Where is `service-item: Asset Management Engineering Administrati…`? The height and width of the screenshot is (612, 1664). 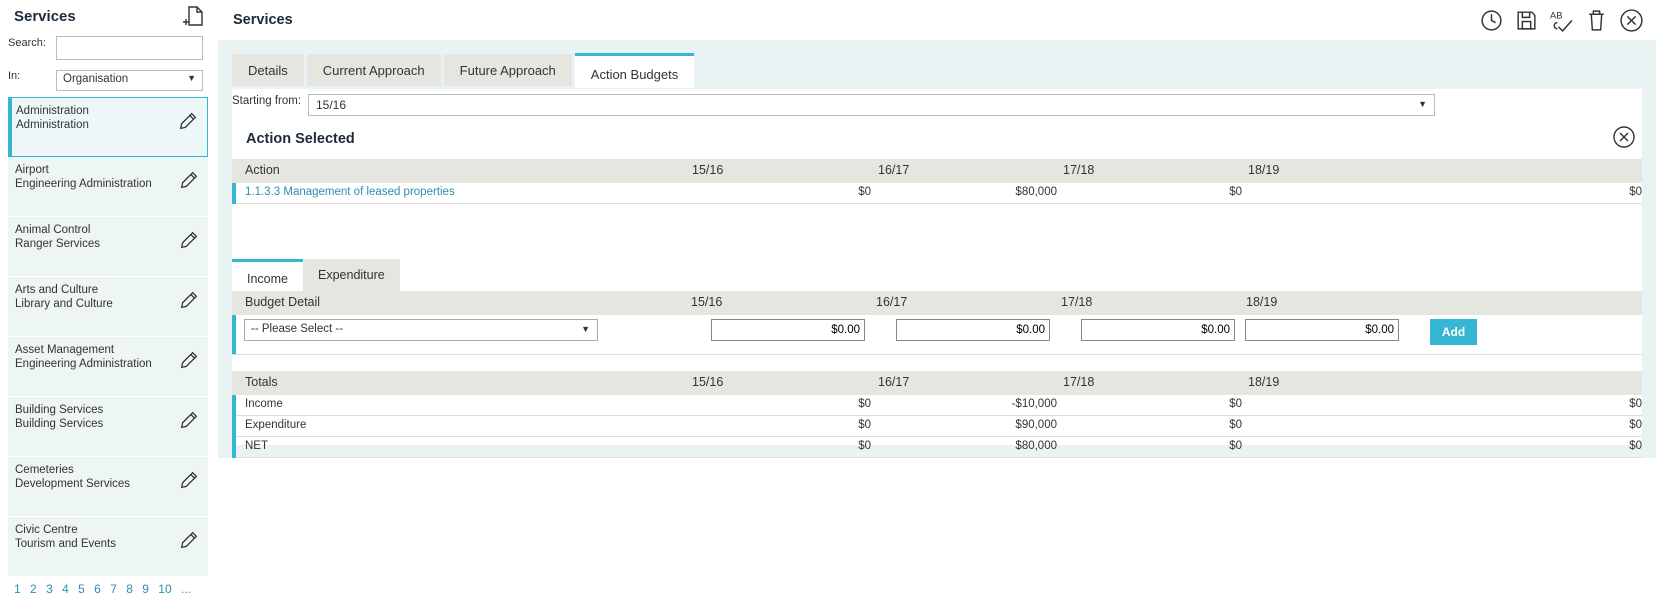
service-item: Asset Management Engineering Administrati… is located at coordinates (108, 367).